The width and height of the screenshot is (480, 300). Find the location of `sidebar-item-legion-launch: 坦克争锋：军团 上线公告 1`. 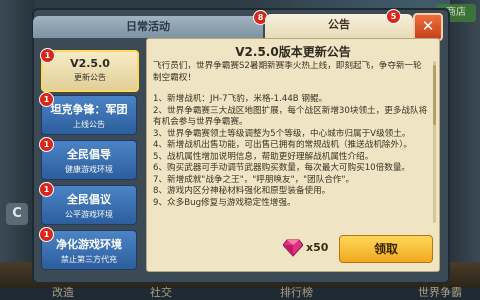

sidebar-item-legion-launch: 坦克争锋：军团 上线公告 1 is located at coordinates (88, 113).